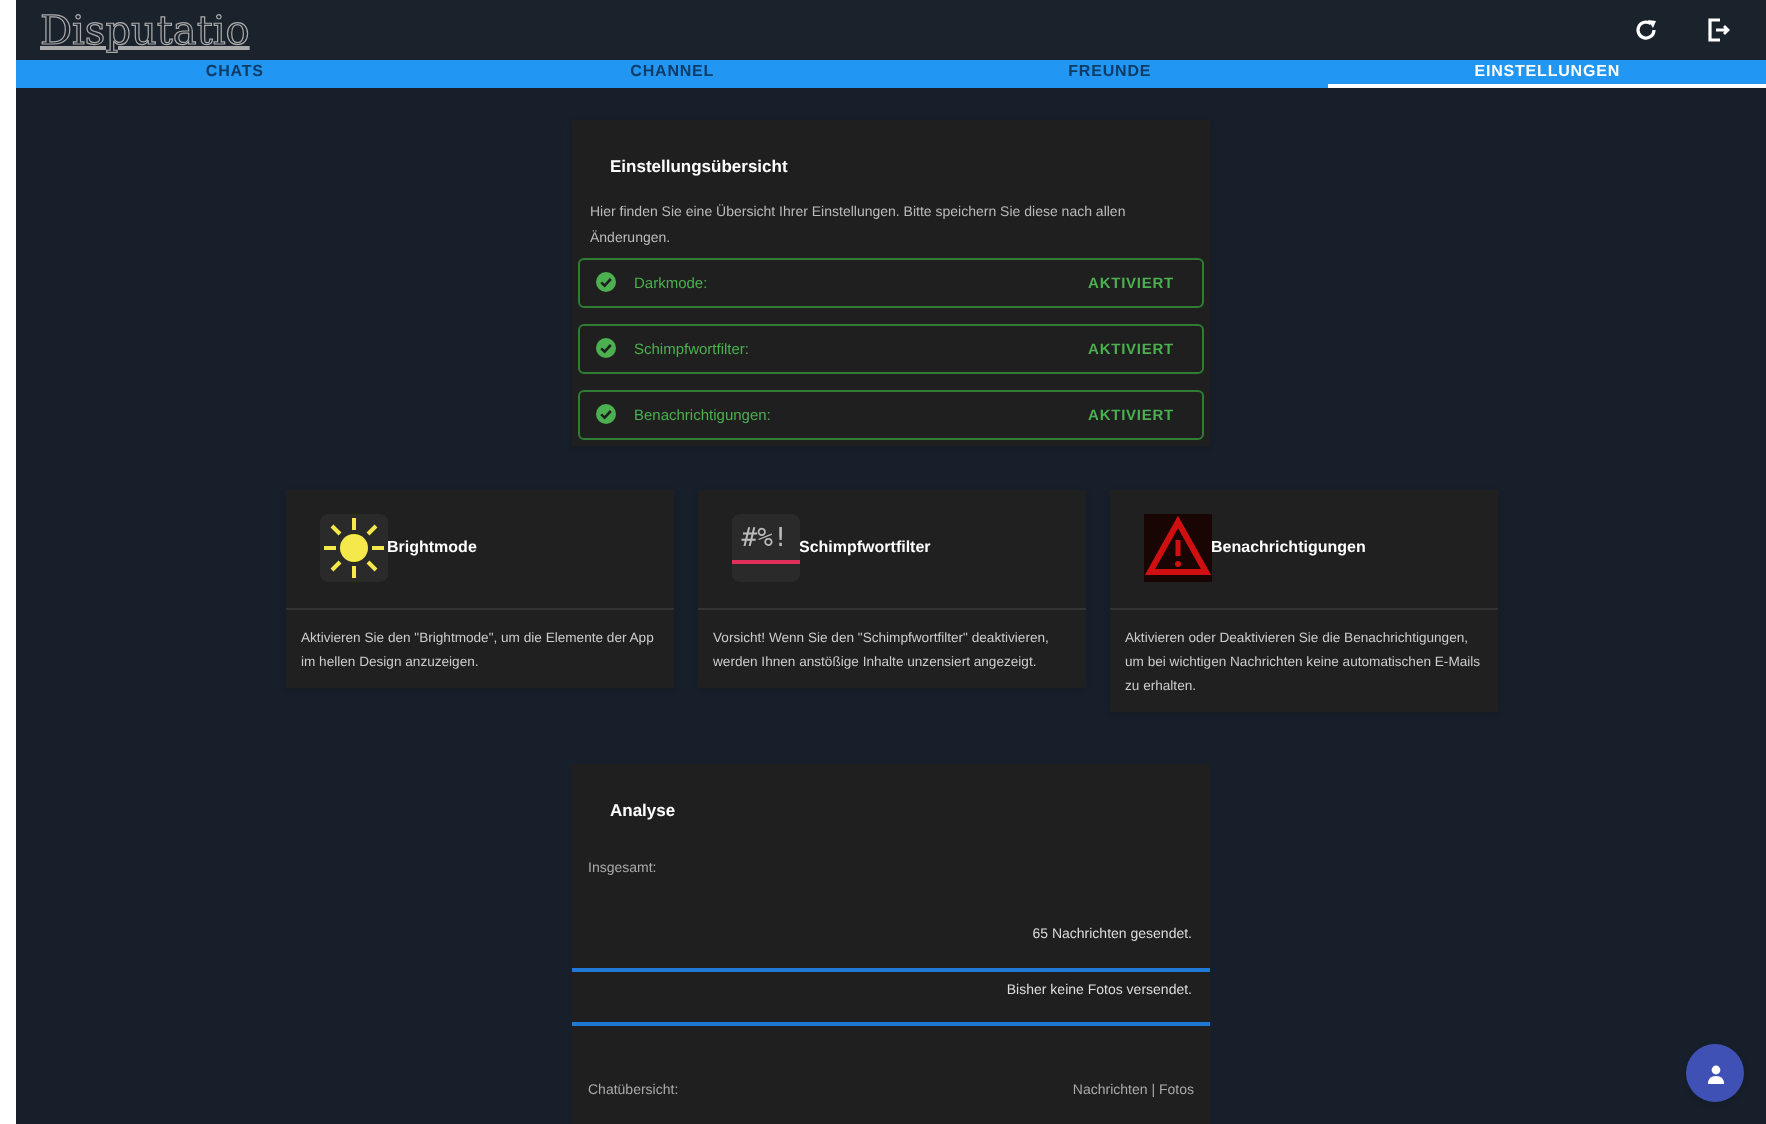 Image resolution: width=1766 pixels, height=1124 pixels. I want to click on tab: FREUNDE, so click(1110, 74).